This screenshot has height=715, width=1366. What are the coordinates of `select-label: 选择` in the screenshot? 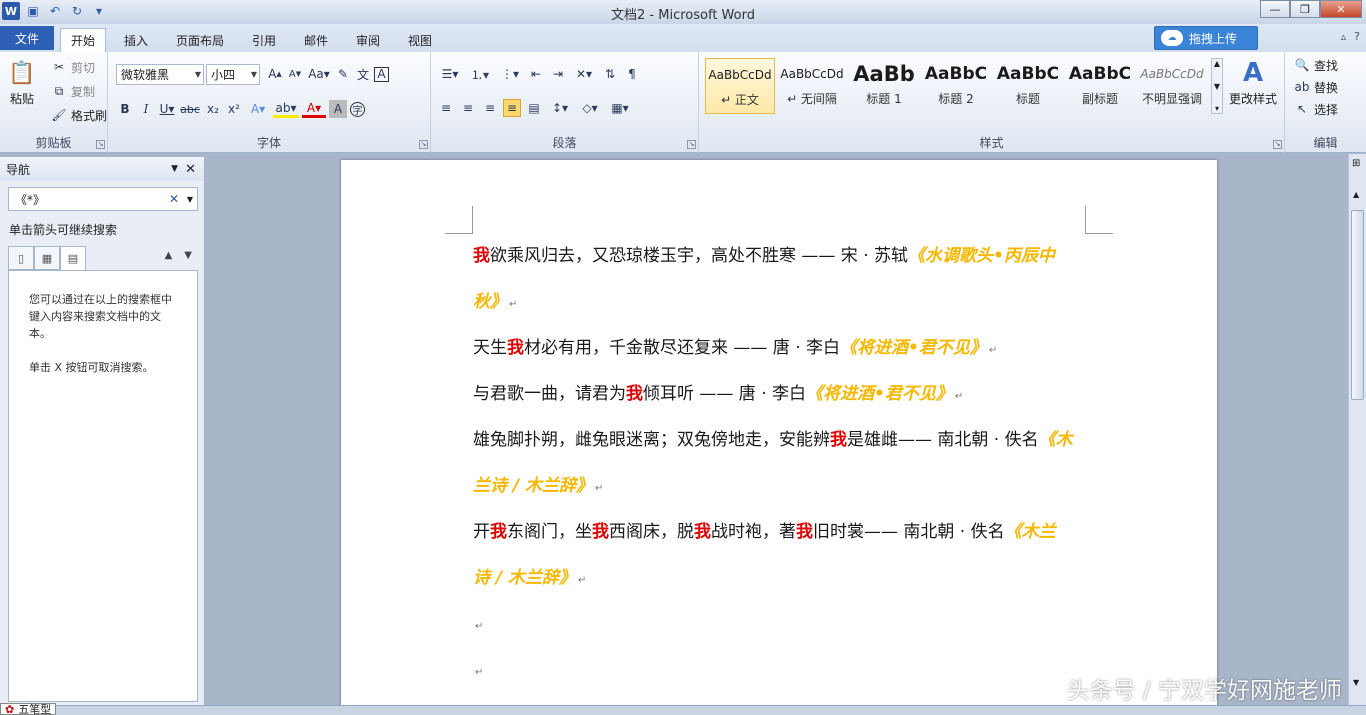 It's located at (1326, 109).